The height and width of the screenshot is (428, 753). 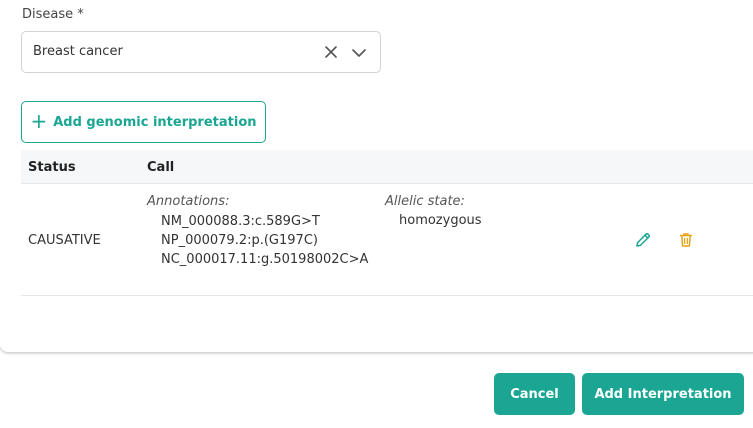 What do you see at coordinates (240, 221) in the screenshot?
I see `annotation-item: NM_000088.3:c.589G>T` at bounding box center [240, 221].